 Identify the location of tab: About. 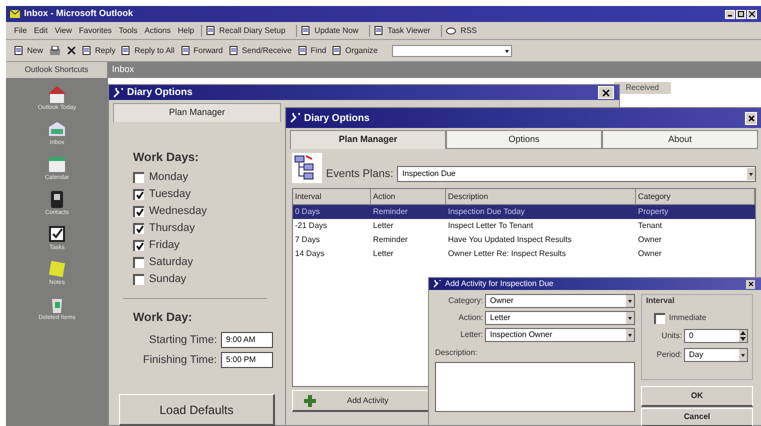
(680, 139).